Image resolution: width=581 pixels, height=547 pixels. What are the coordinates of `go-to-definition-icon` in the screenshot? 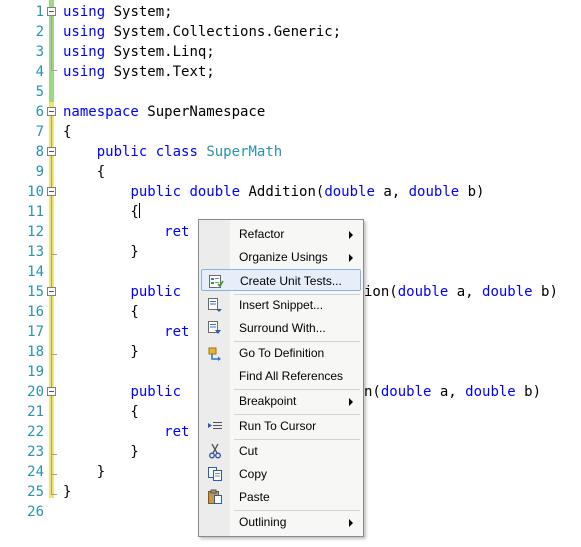 It's located at (214, 354).